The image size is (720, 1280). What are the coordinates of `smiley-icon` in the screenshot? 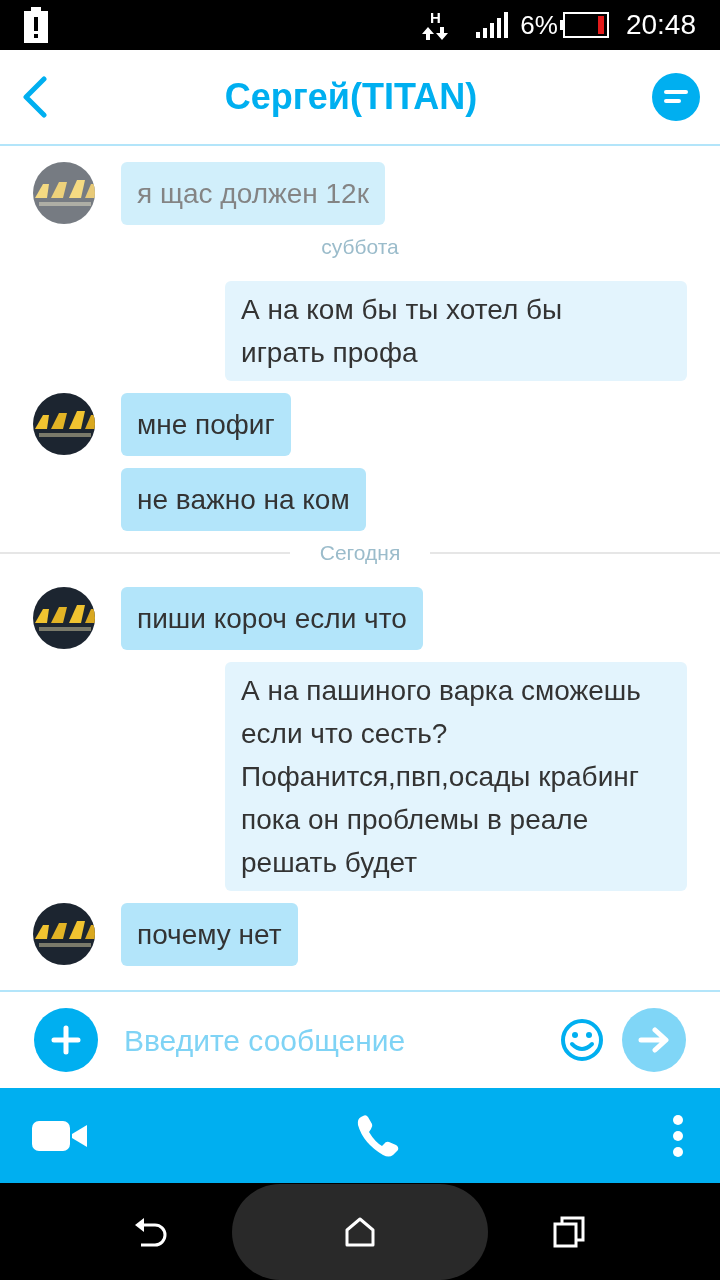 It's located at (582, 1040).